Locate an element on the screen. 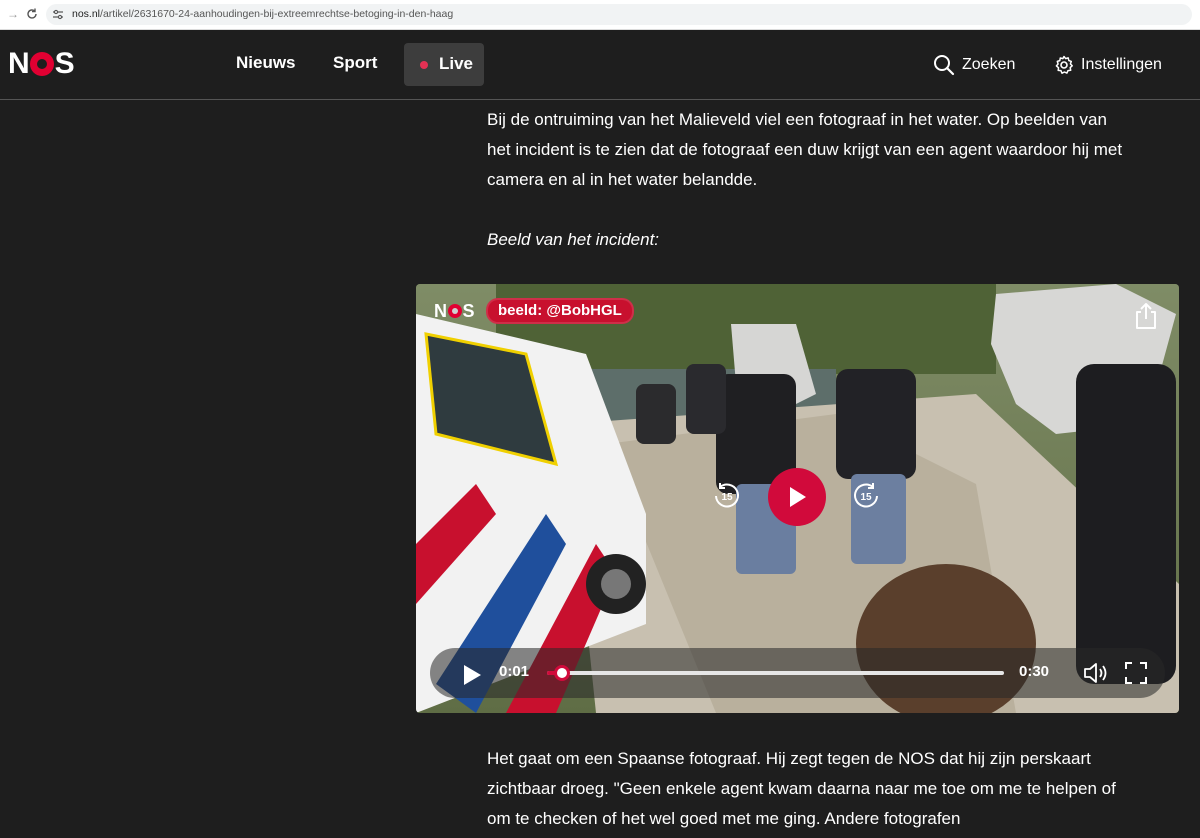 The height and width of the screenshot is (838, 1200). nav-sport: Sport is located at coordinates (355, 63).